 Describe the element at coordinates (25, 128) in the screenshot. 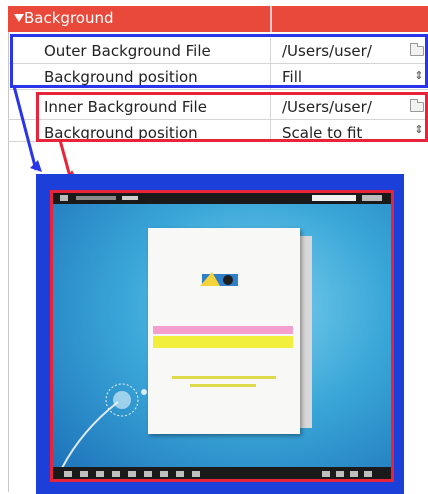

I see `blue-arrow` at that location.